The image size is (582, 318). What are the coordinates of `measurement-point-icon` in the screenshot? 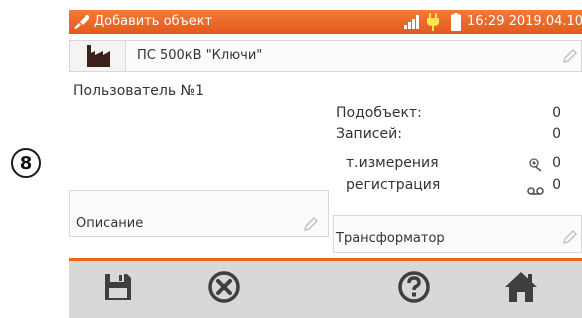 It's located at (536, 166).